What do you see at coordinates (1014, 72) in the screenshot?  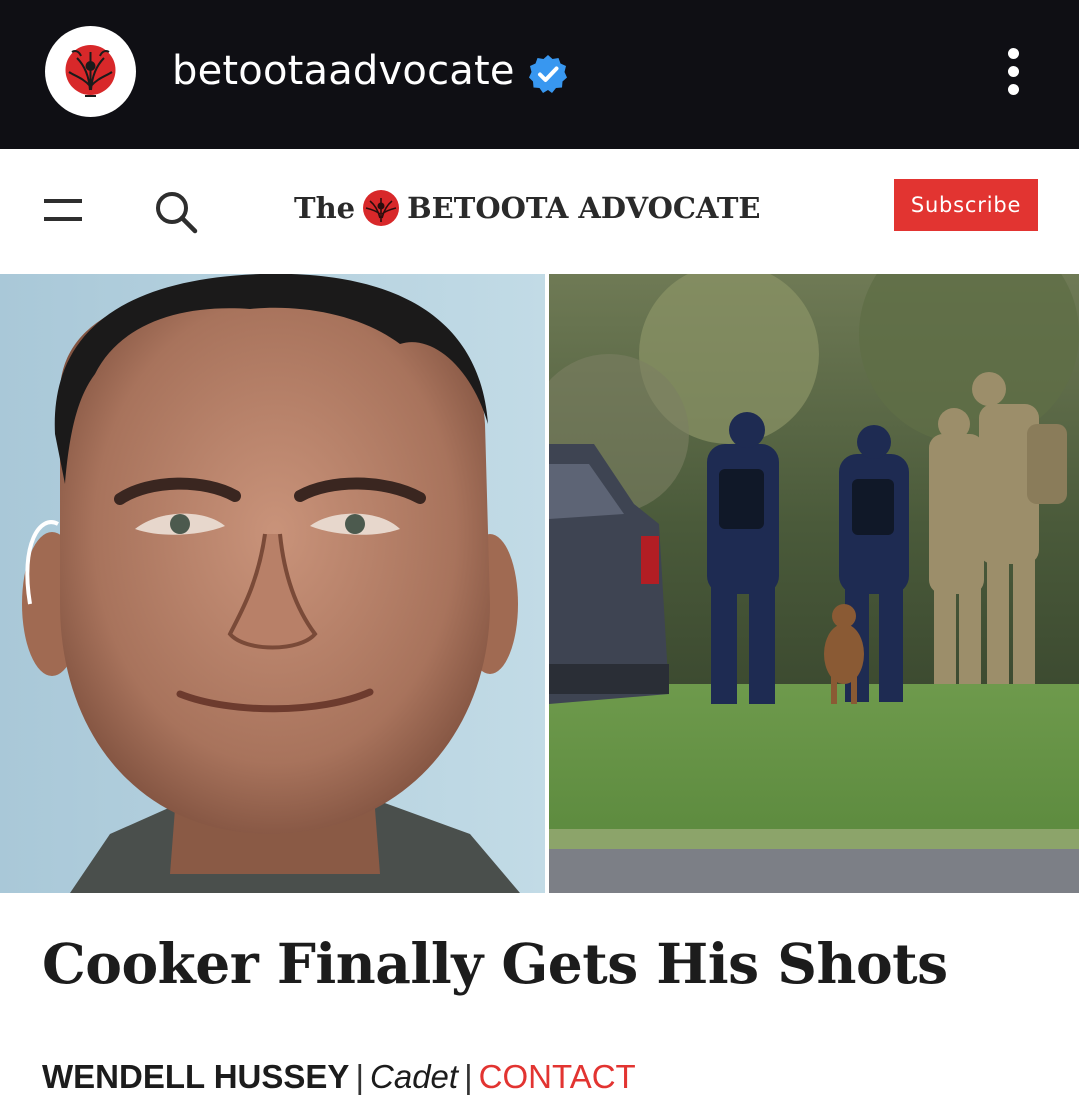 I see `more-options-icon` at bounding box center [1014, 72].